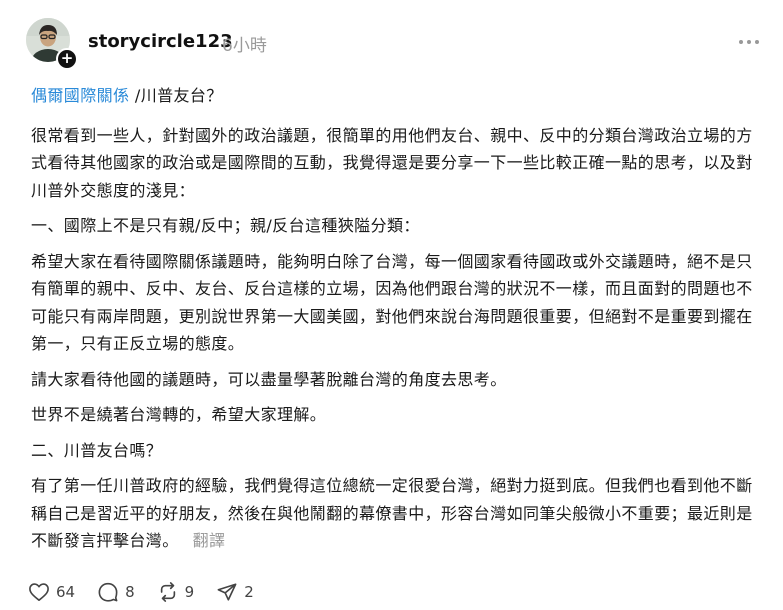  I want to click on share-count: 2, so click(249, 592).